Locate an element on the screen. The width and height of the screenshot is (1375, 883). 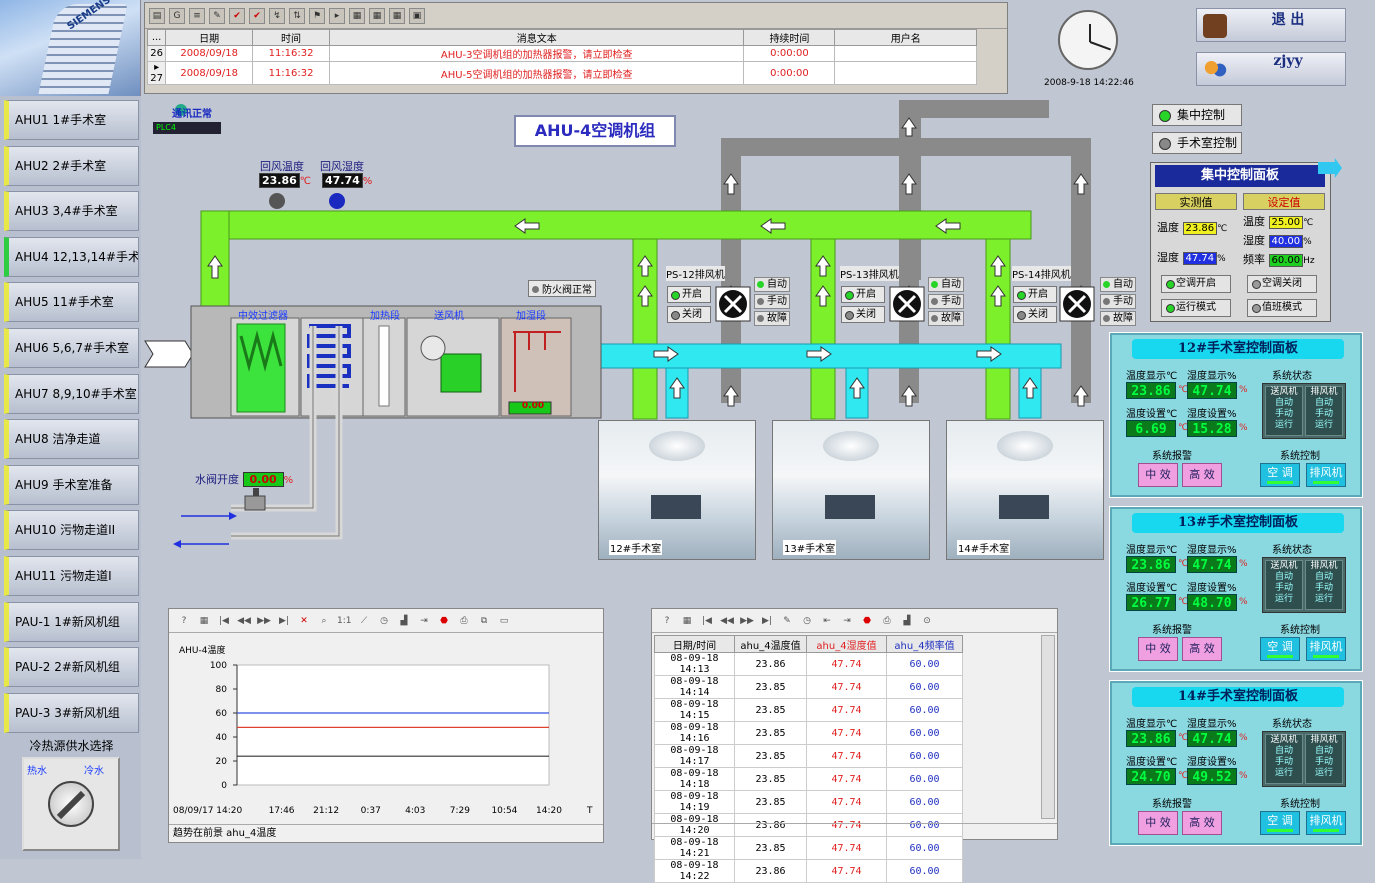
sidebar-item: AHU2 2#手术室 is located at coordinates (71, 165).